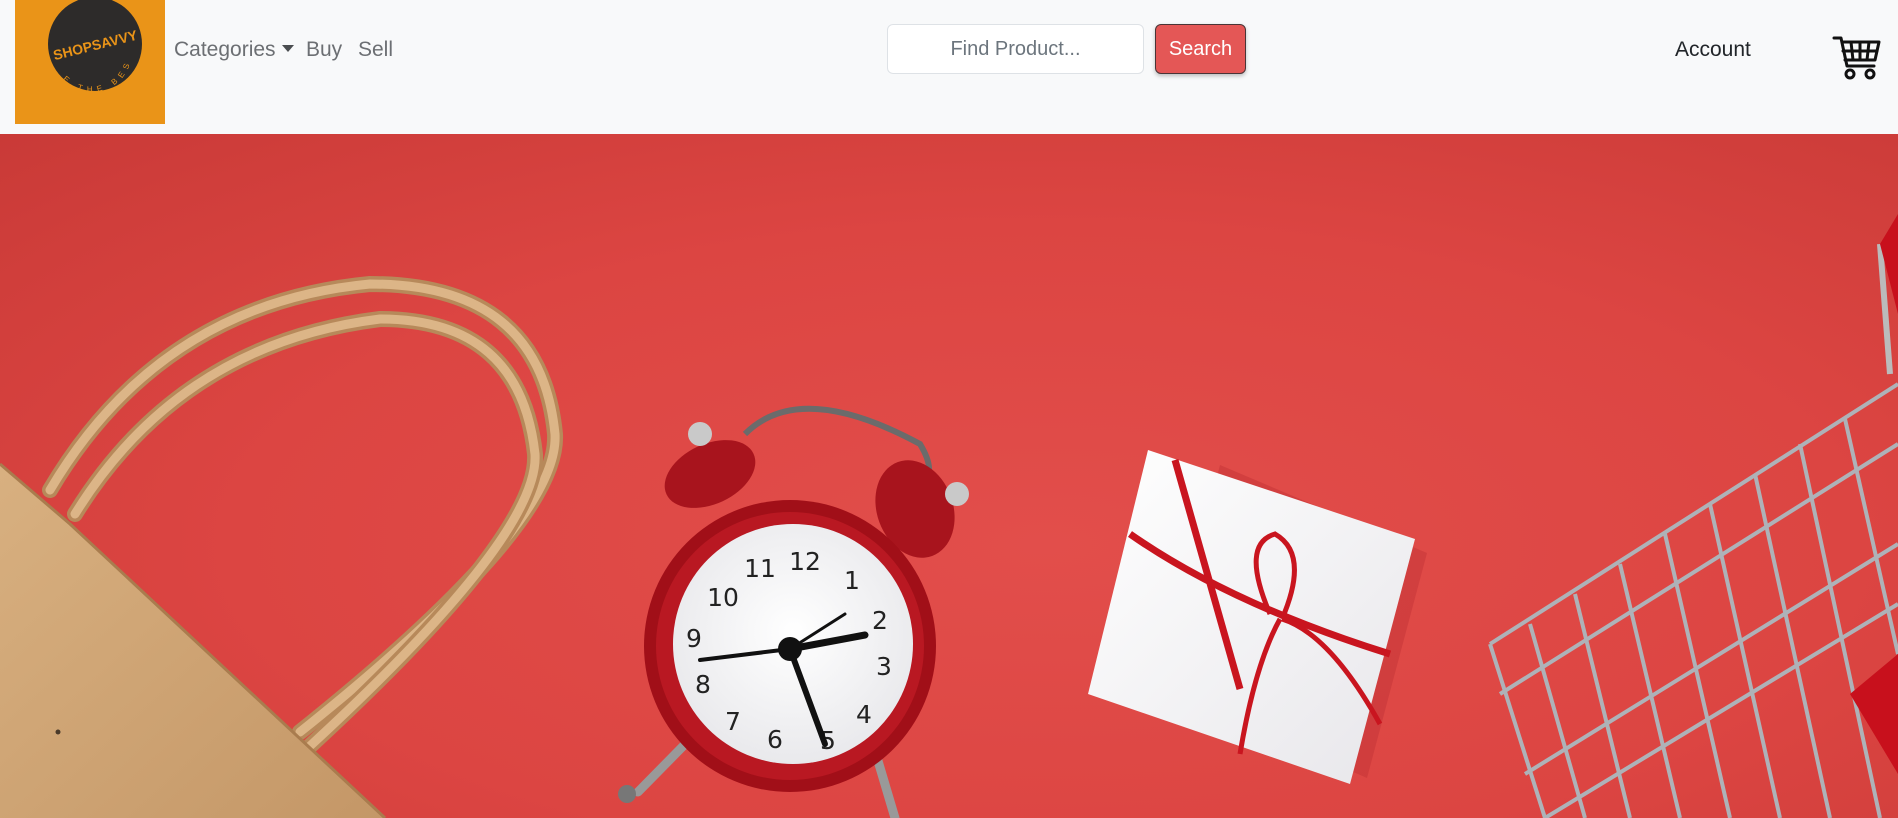  What do you see at coordinates (1015, 49) in the screenshot?
I see `search-input` at bounding box center [1015, 49].